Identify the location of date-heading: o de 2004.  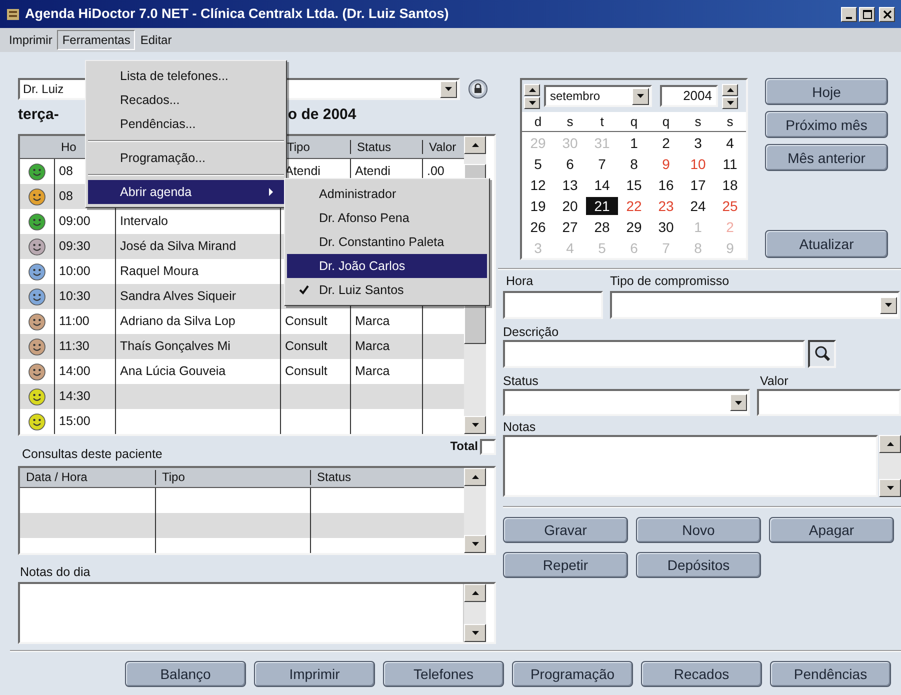
(322, 115).